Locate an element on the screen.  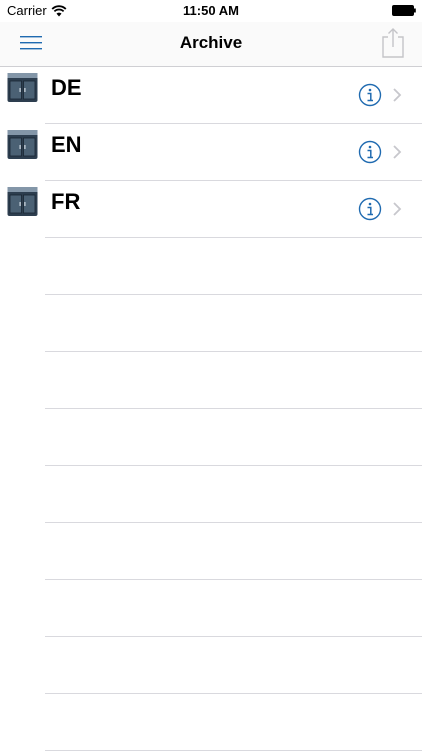
list-item-en: EN is located at coordinates (211, 152).